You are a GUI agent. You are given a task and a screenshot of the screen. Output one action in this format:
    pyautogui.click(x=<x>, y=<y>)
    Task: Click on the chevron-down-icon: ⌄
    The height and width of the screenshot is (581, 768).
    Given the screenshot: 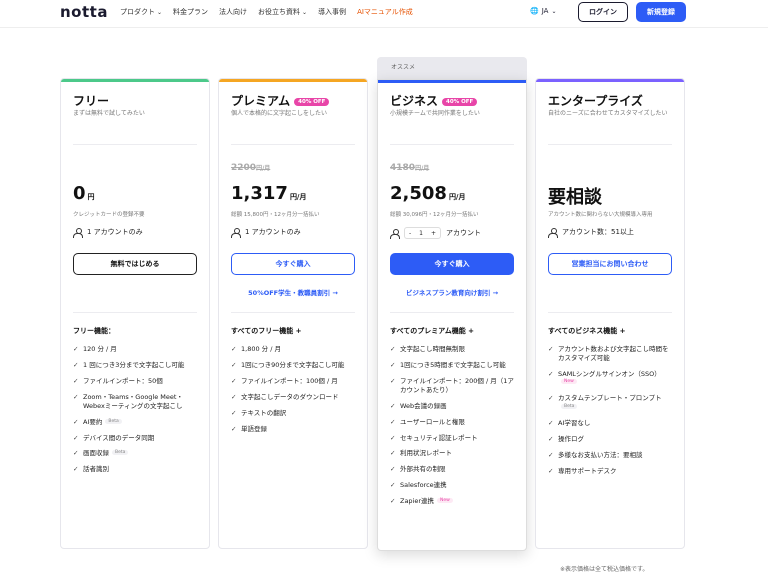 What is the action you would take?
    pyautogui.click(x=554, y=11)
    